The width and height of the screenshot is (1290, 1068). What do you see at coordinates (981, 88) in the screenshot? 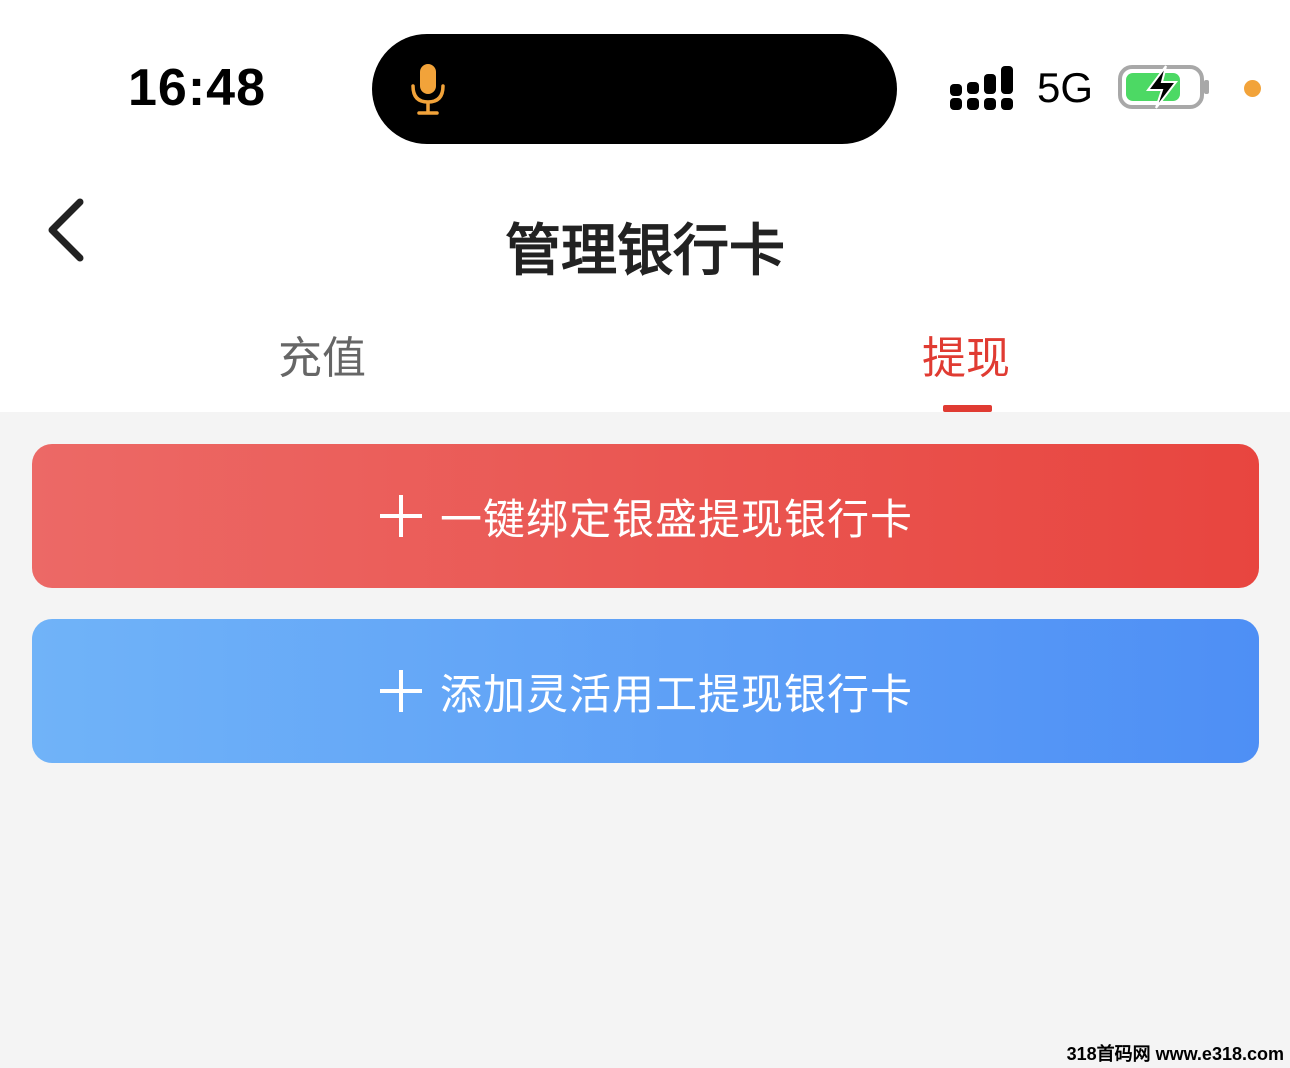
I see `signal-icon` at bounding box center [981, 88].